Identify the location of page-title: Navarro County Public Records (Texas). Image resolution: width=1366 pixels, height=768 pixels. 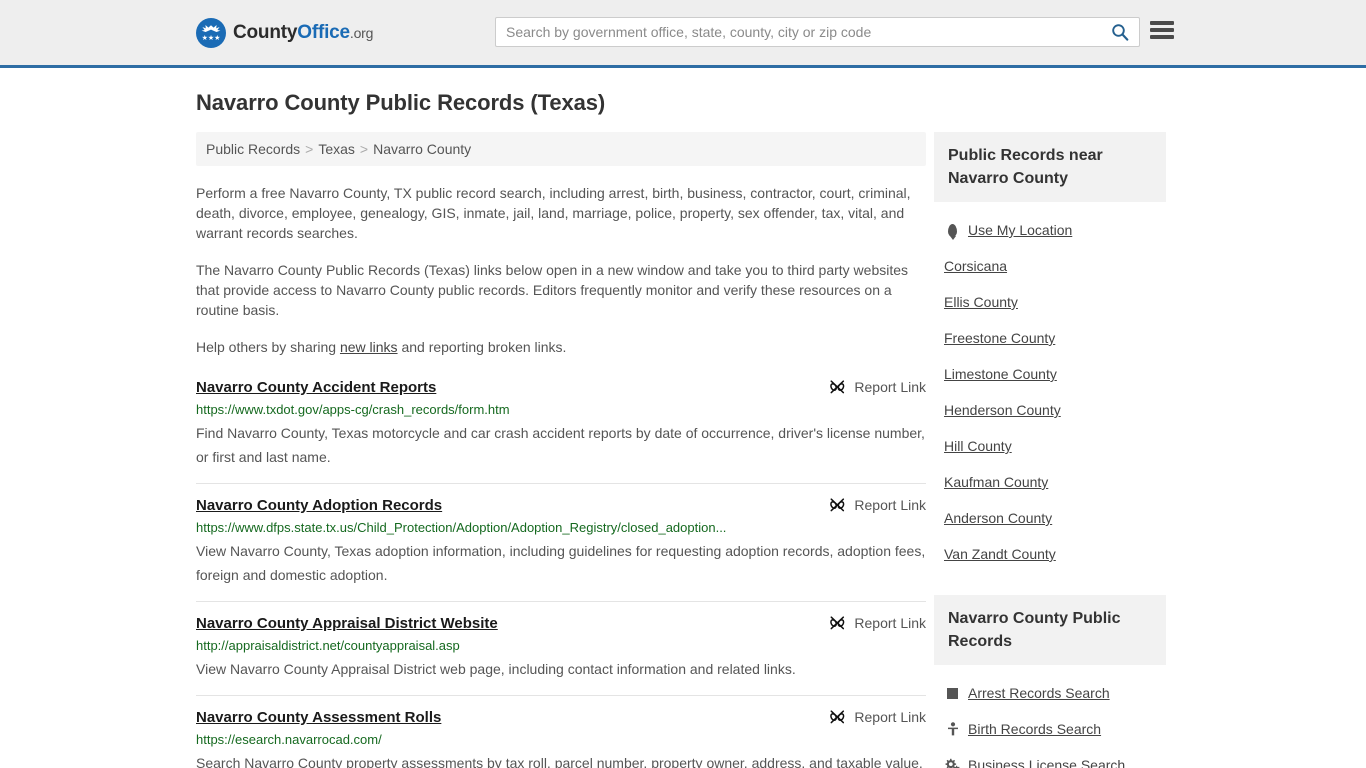
(401, 102).